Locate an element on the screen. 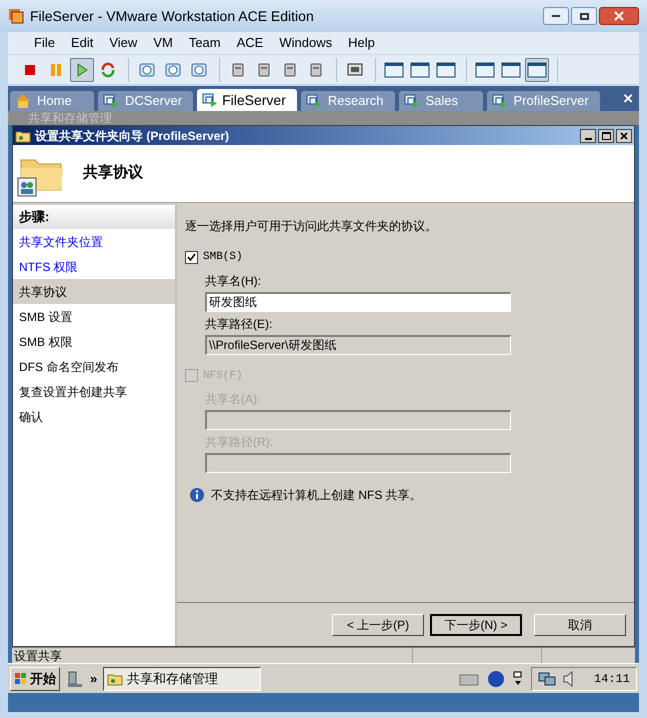 The width and height of the screenshot is (647, 718). wizard-step: NTFS 权限 is located at coordinates (94, 266).